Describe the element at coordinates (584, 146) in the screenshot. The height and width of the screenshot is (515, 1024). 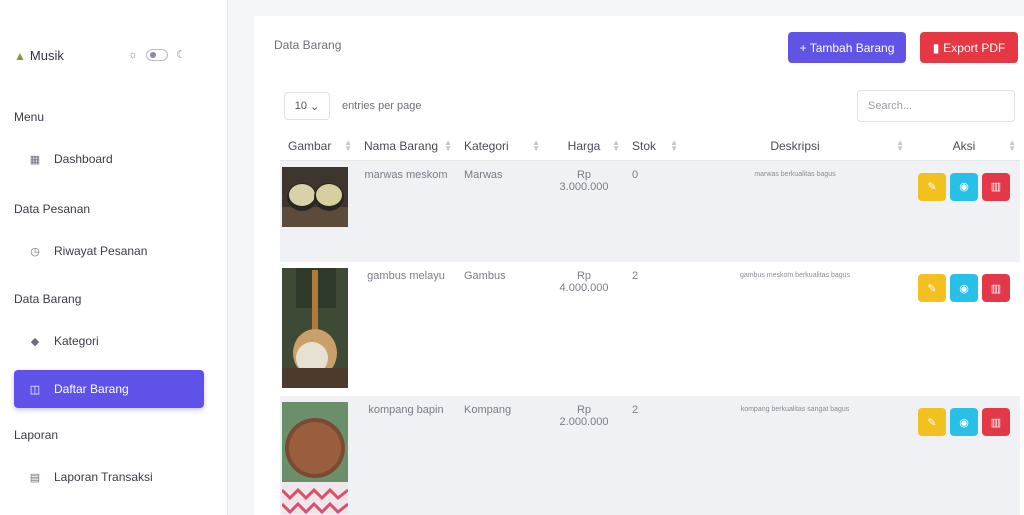
I see `col-harga: Harga ▲ ▼` at that location.